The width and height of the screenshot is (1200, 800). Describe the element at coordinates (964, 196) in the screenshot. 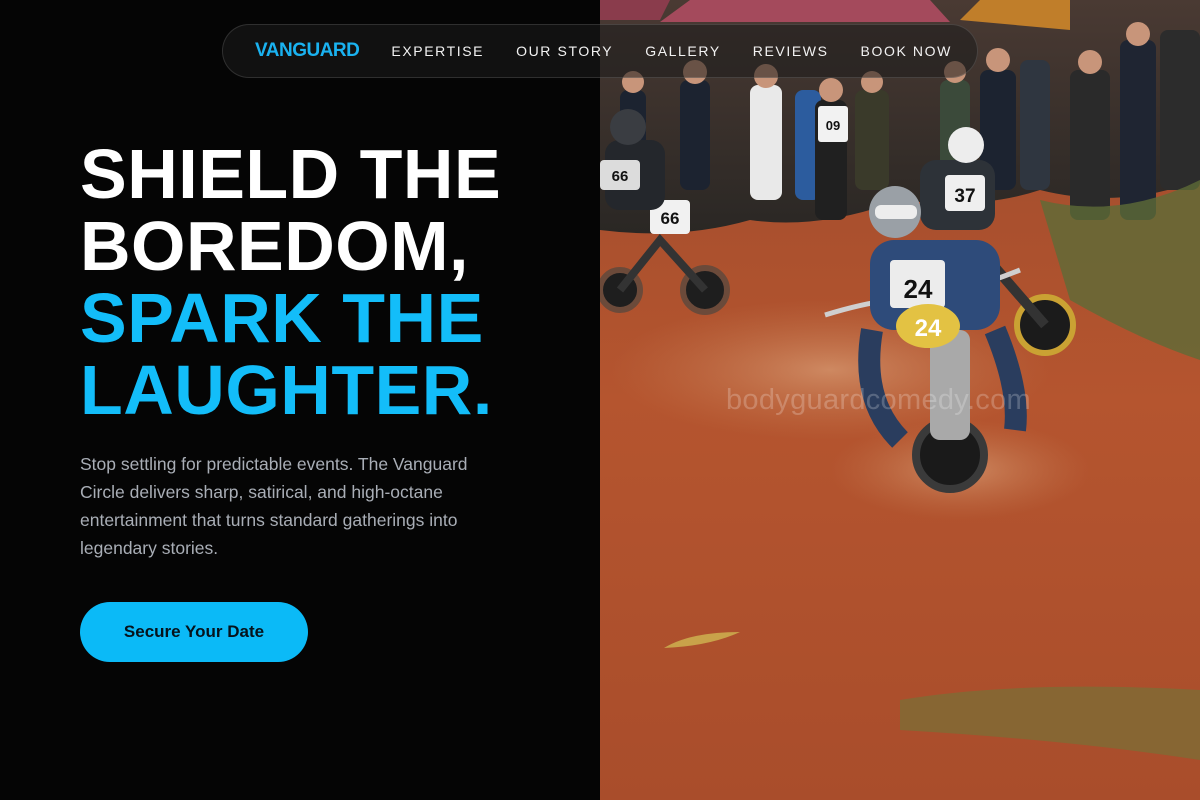

I see `bib-37: 37` at that location.